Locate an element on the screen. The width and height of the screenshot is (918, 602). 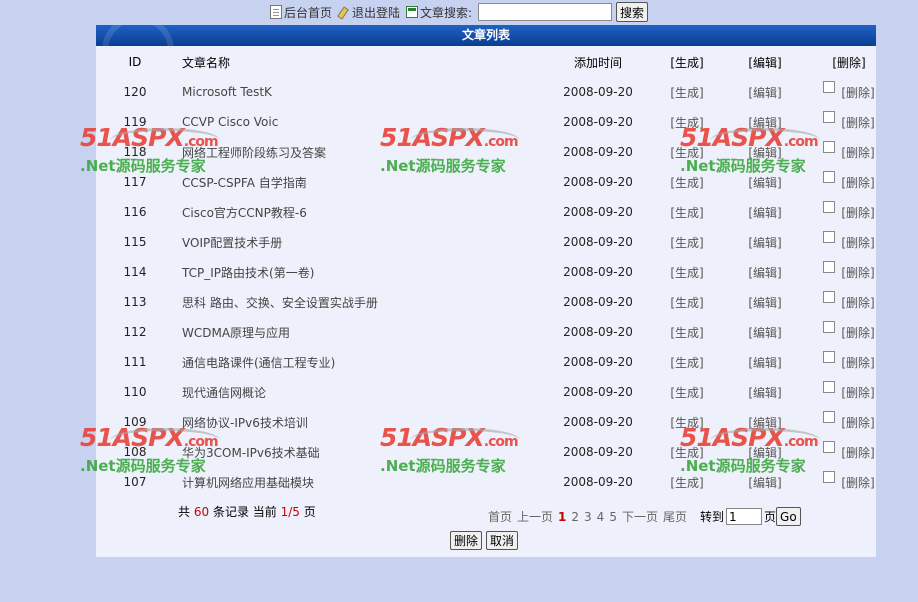
row-title-link: CCVP Cisco Voic is located at coordinates (356, 122).